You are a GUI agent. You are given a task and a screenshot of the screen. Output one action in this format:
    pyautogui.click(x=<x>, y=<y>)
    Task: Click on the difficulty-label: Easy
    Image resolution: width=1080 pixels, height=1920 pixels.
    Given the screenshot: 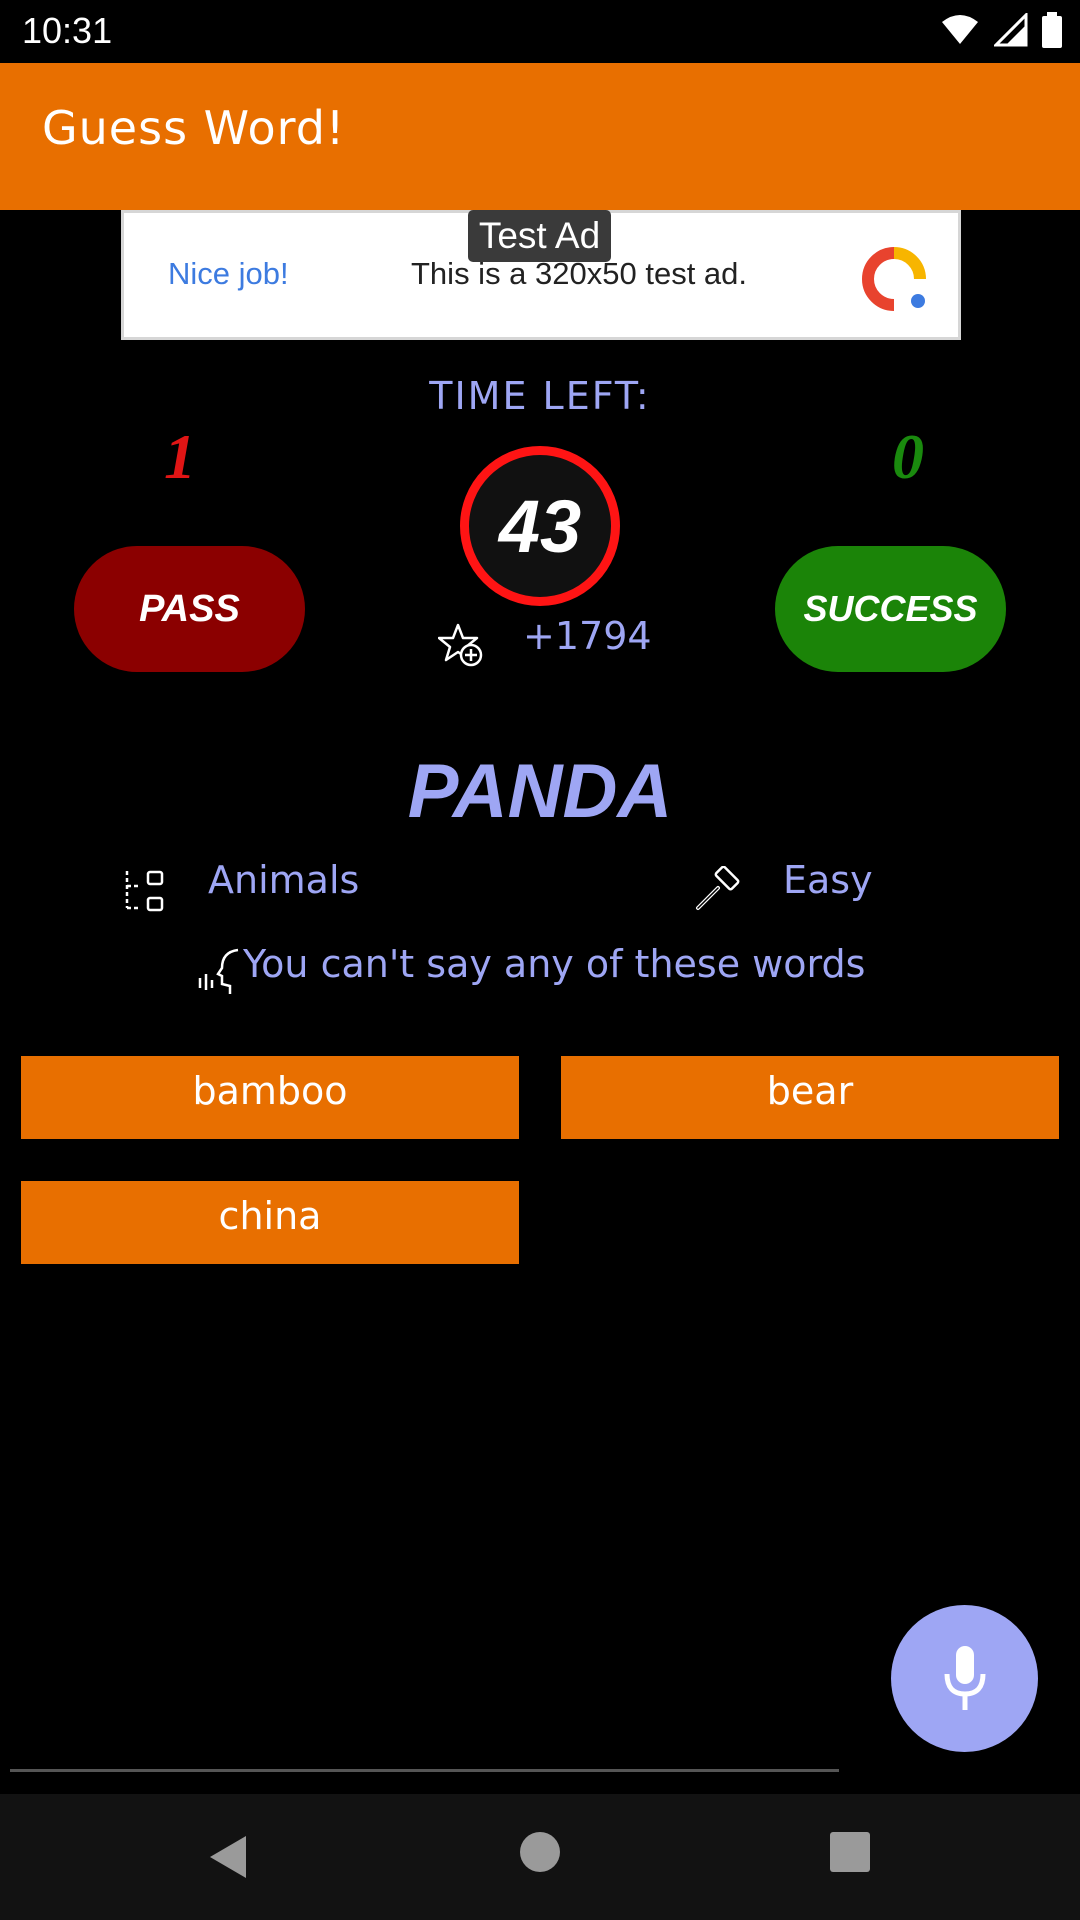 What is the action you would take?
    pyautogui.click(x=828, y=880)
    